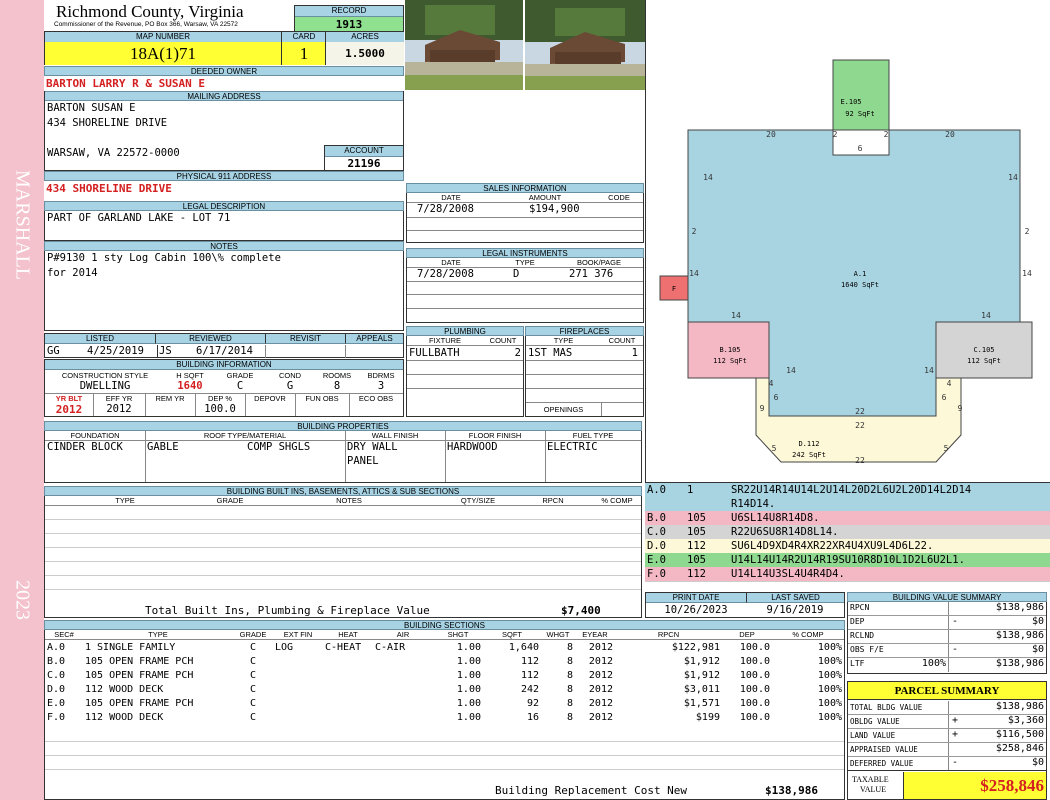 This screenshot has height=800, width=1050. Describe the element at coordinates (224, 206) in the screenshot. I see `legal-label: LEGAL DESCRIPTION` at that location.